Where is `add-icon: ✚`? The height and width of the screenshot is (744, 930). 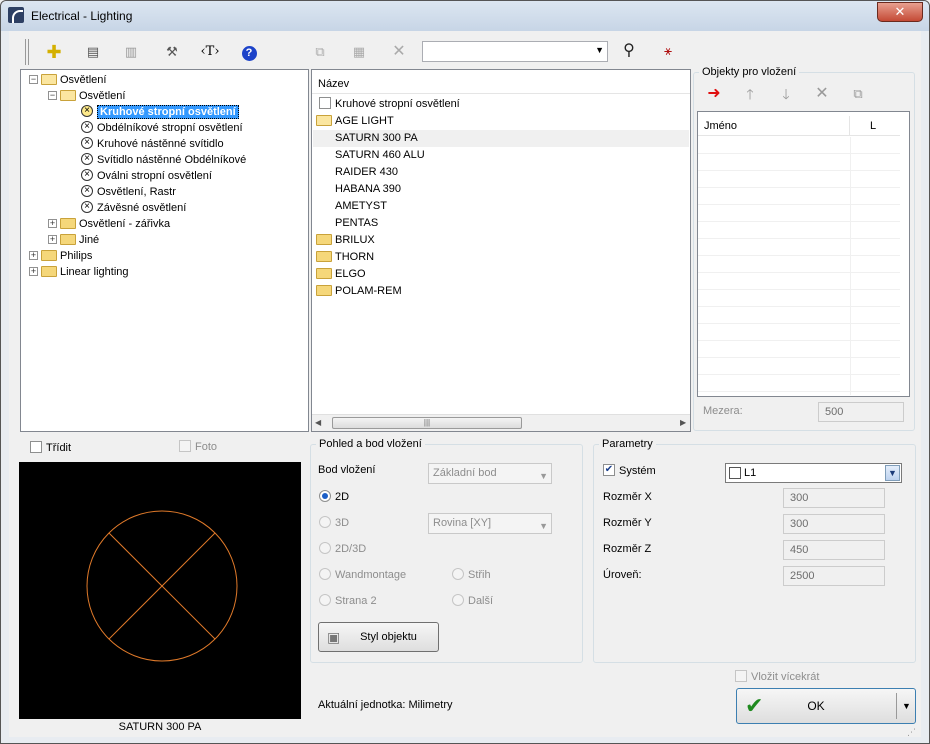 add-icon: ✚ is located at coordinates (54, 52).